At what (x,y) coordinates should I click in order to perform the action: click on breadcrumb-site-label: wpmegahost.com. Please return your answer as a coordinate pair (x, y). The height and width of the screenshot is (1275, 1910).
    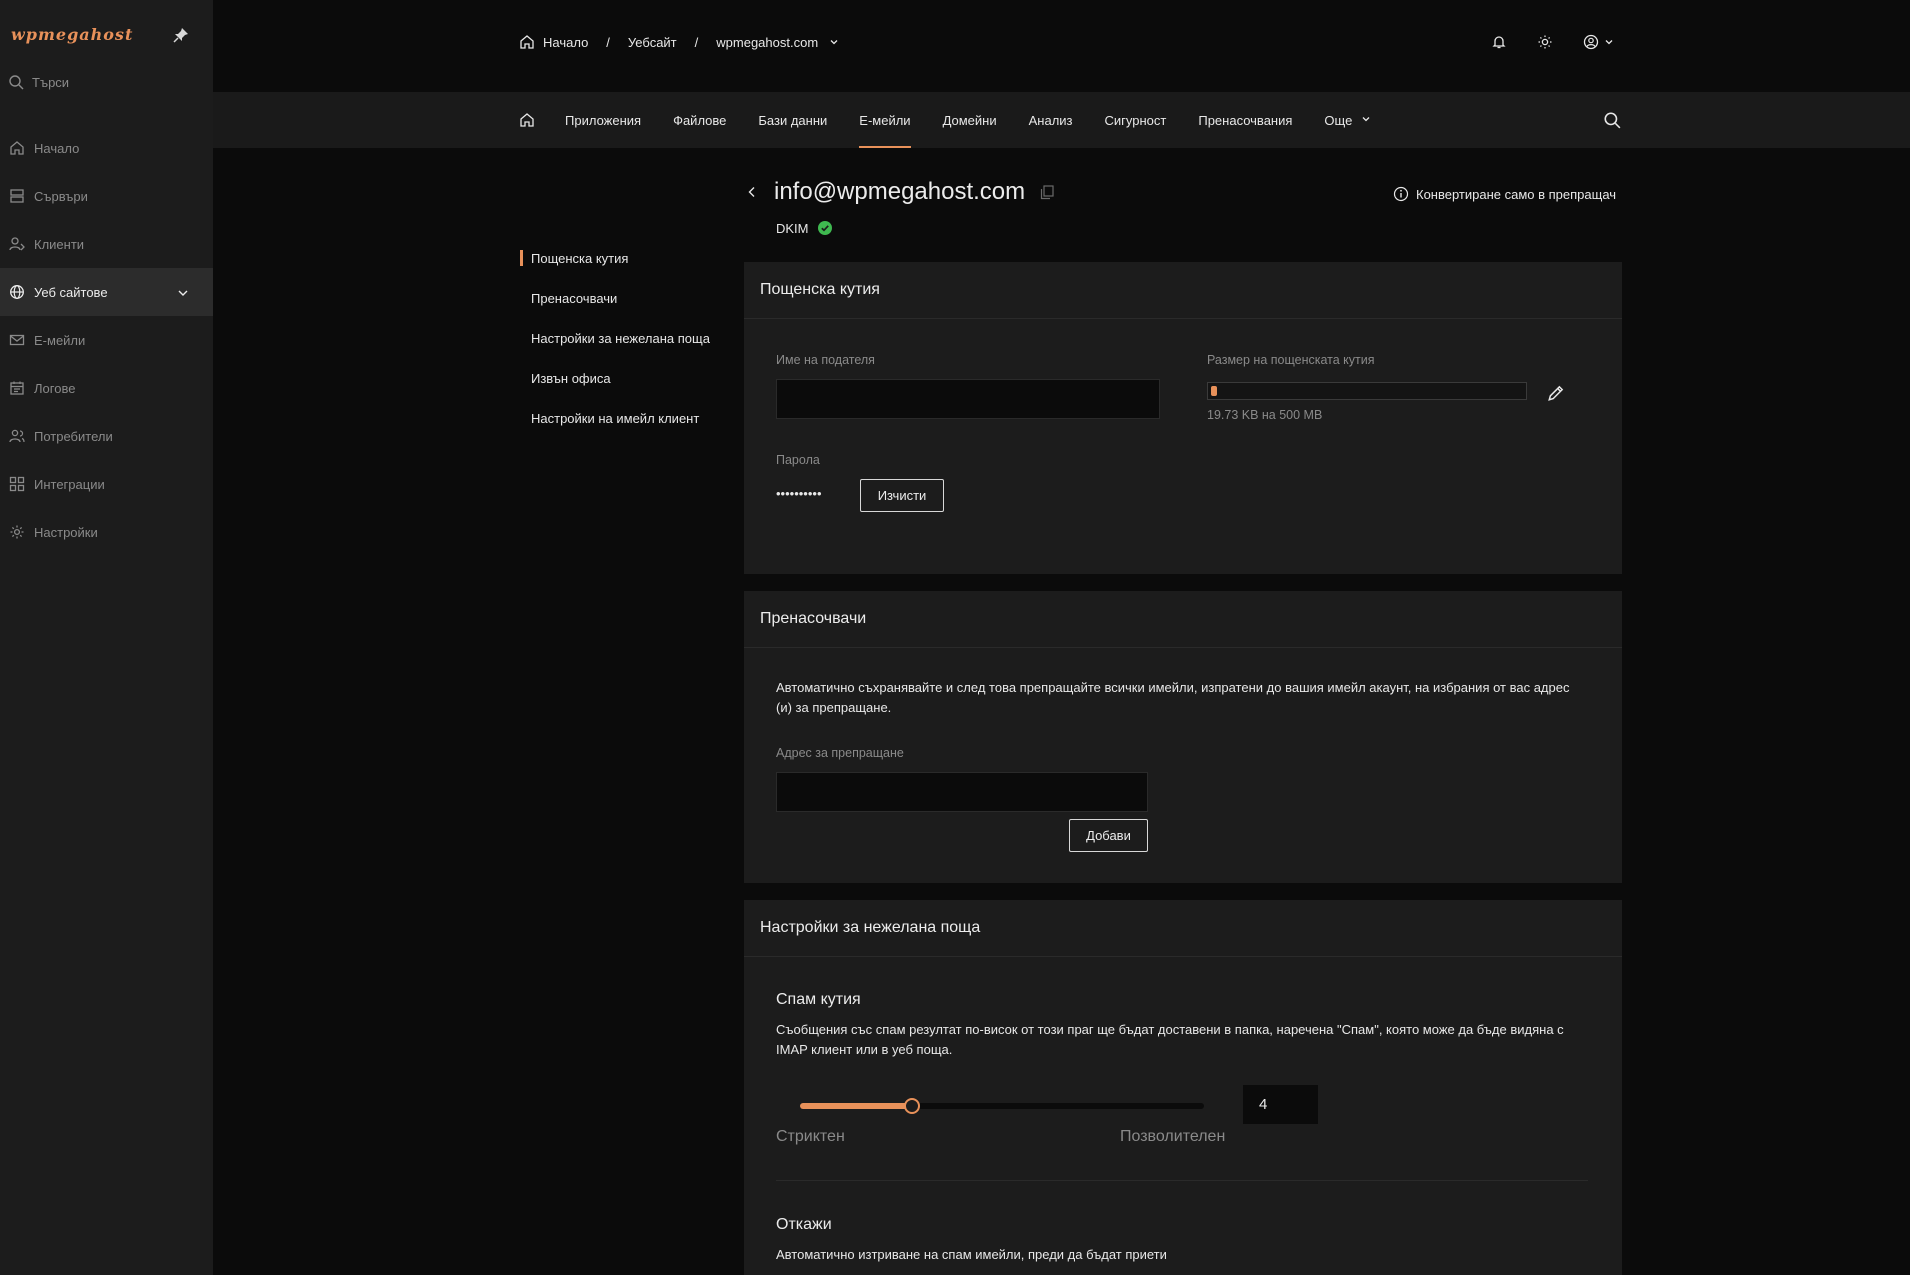
    Looking at the image, I should click on (767, 42).